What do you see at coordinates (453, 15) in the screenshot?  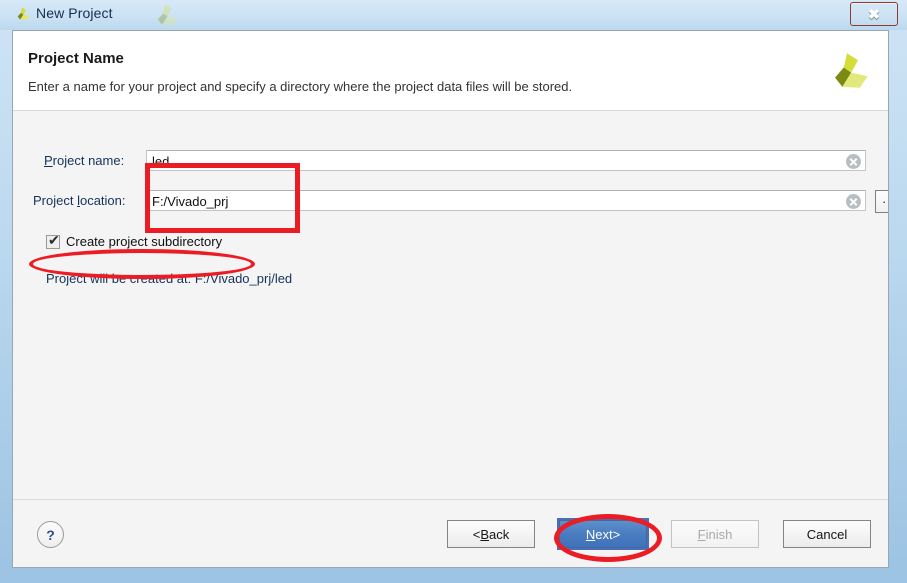 I see `window-titlebar: New Project ✖` at bounding box center [453, 15].